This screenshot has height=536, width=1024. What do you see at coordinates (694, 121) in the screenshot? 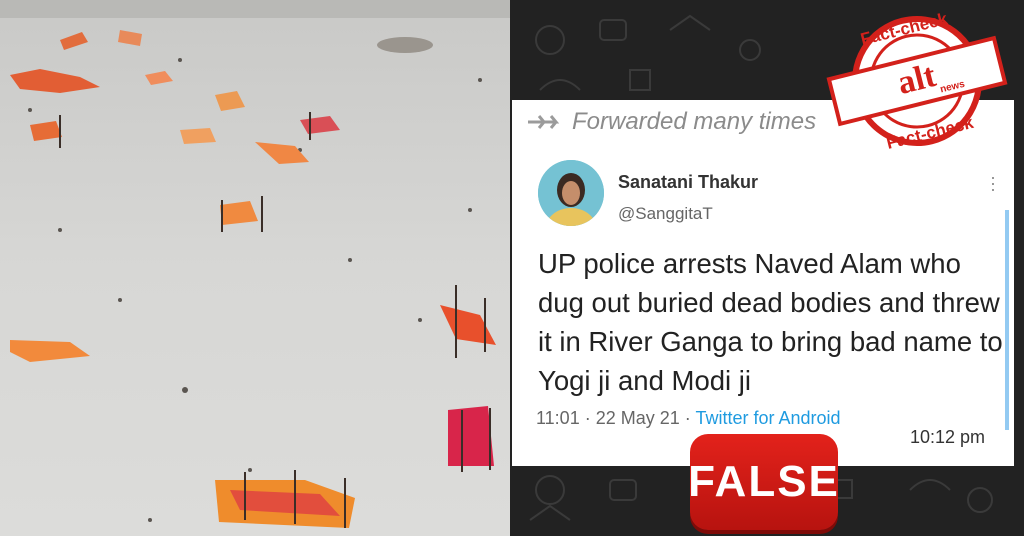
I see `forwarded-label: Forwarded many times` at bounding box center [694, 121].